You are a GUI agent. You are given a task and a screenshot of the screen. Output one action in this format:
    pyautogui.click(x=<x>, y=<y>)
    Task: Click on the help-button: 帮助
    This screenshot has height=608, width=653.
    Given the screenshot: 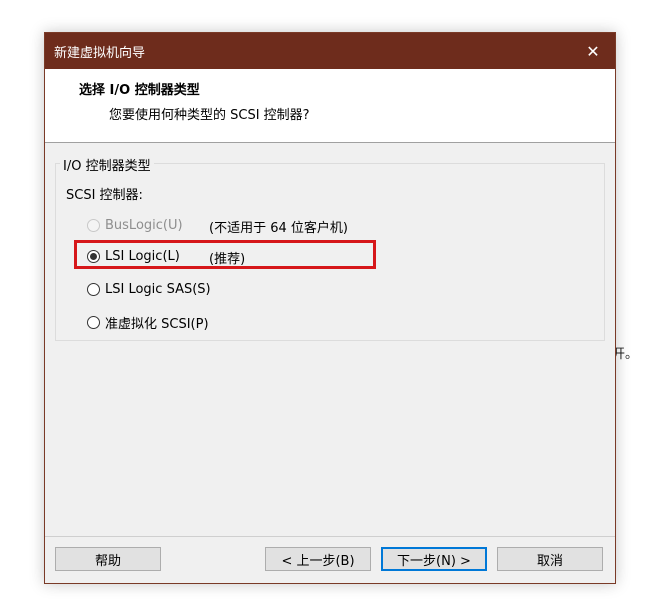 What is the action you would take?
    pyautogui.click(x=108, y=559)
    